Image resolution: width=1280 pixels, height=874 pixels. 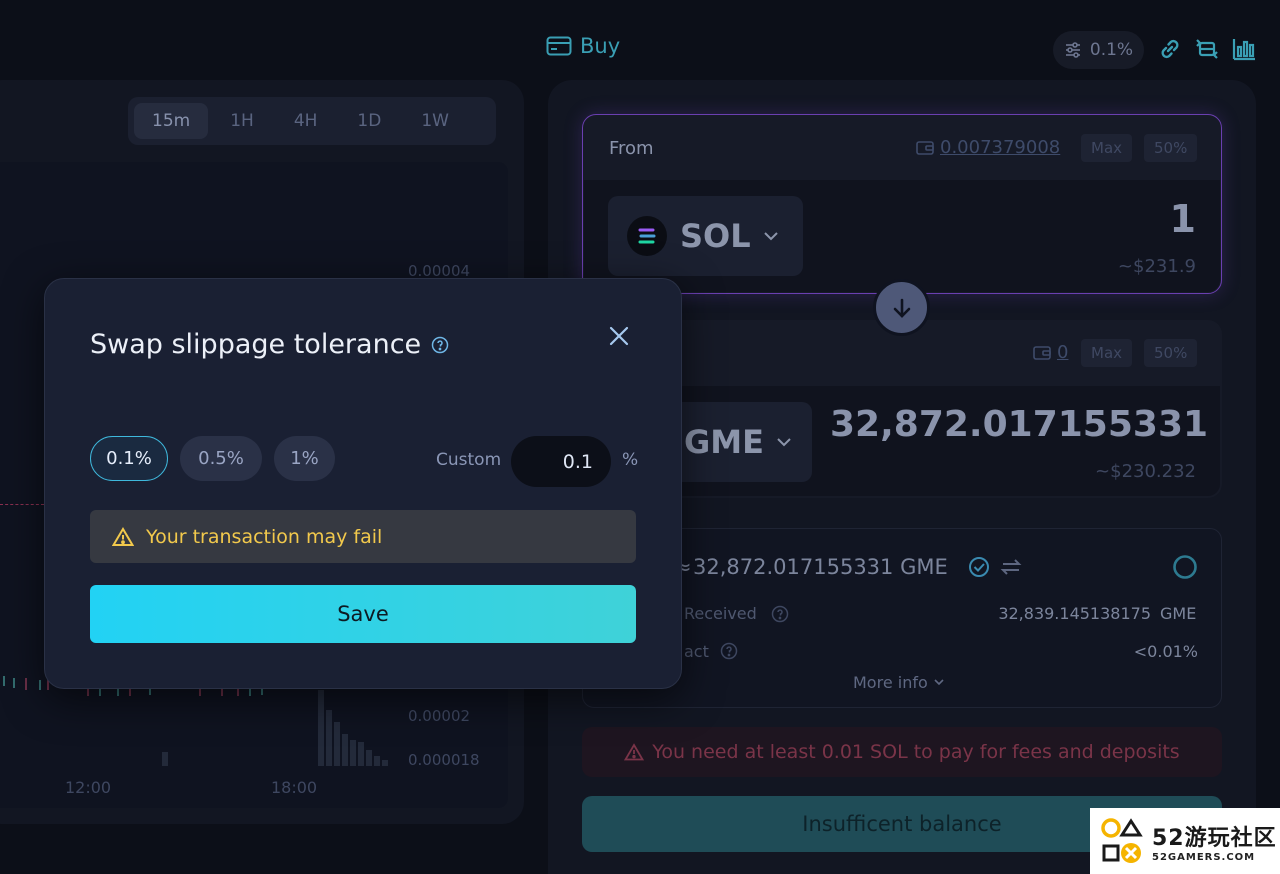 I want to click on watermark-brand: 52游玩社区, so click(x=1214, y=838).